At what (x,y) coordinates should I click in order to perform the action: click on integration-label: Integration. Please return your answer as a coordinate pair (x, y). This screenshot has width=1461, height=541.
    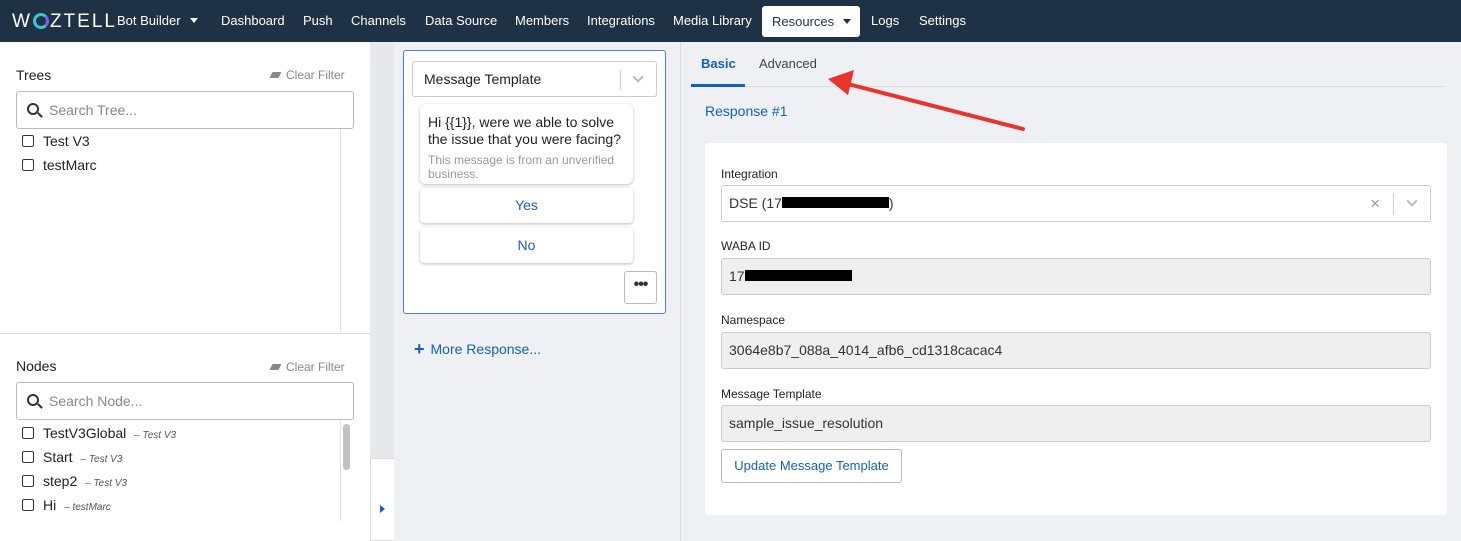
    Looking at the image, I should click on (749, 174).